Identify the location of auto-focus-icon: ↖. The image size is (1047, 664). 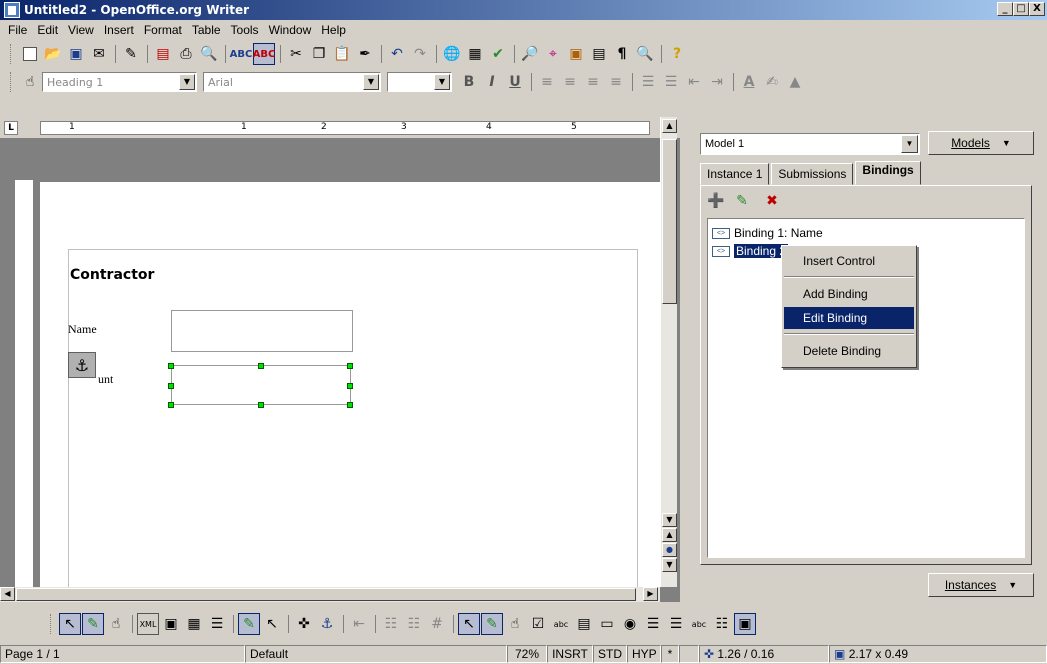
(272, 624).